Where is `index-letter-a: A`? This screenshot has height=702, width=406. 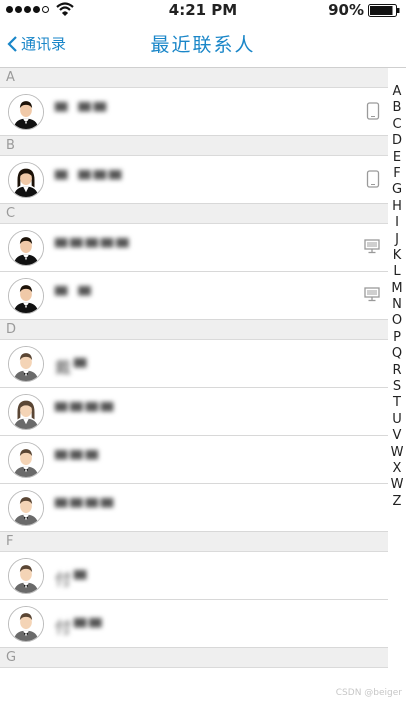
index-letter-a: A is located at coordinates (397, 92).